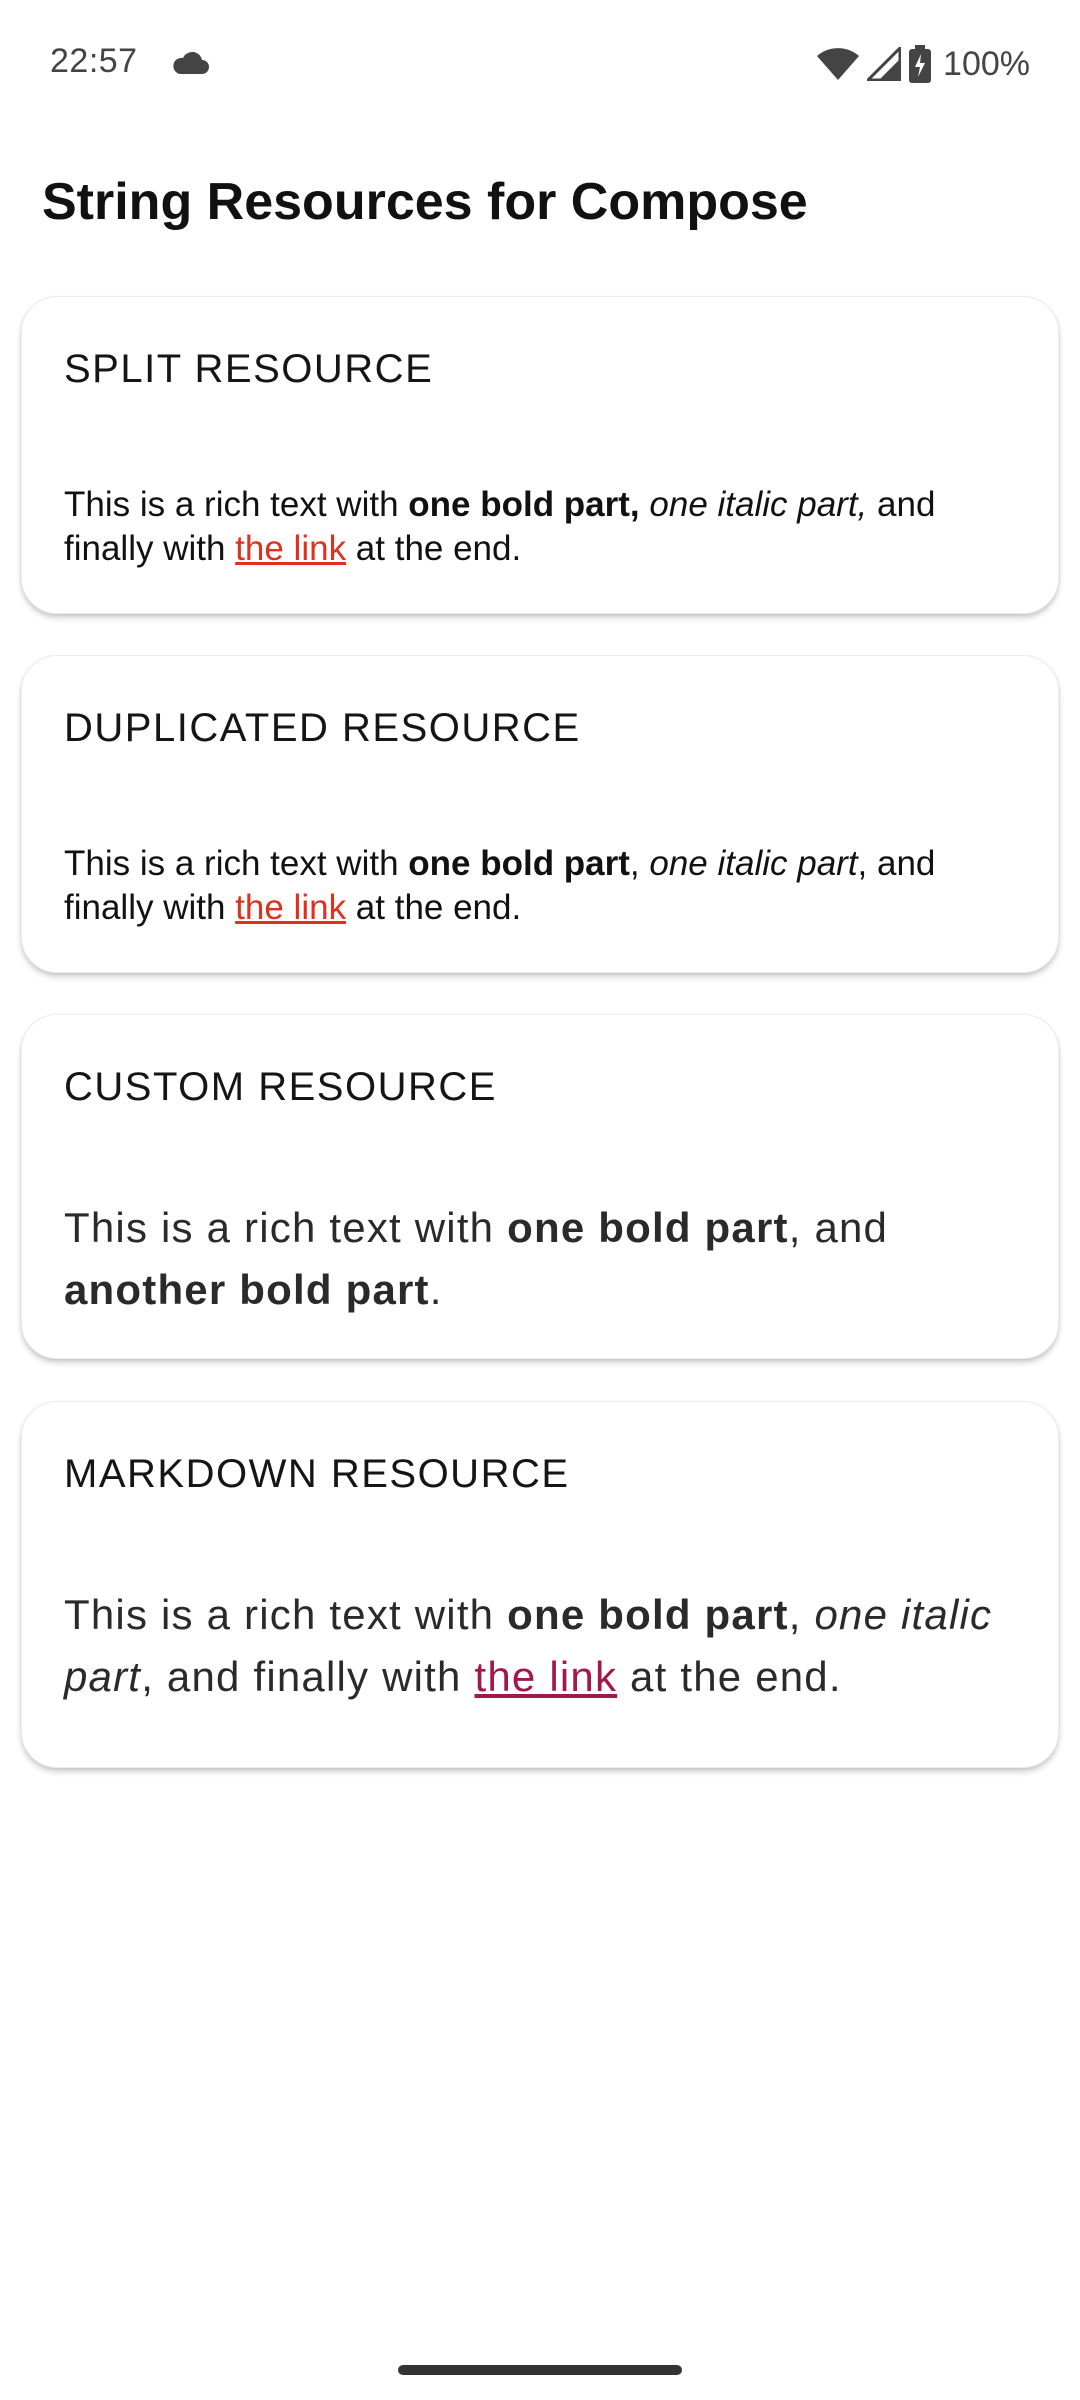 This screenshot has height=2400, width=1080. Describe the element at coordinates (758, 504) in the screenshot. I see `italic-text: one italic part,` at that location.